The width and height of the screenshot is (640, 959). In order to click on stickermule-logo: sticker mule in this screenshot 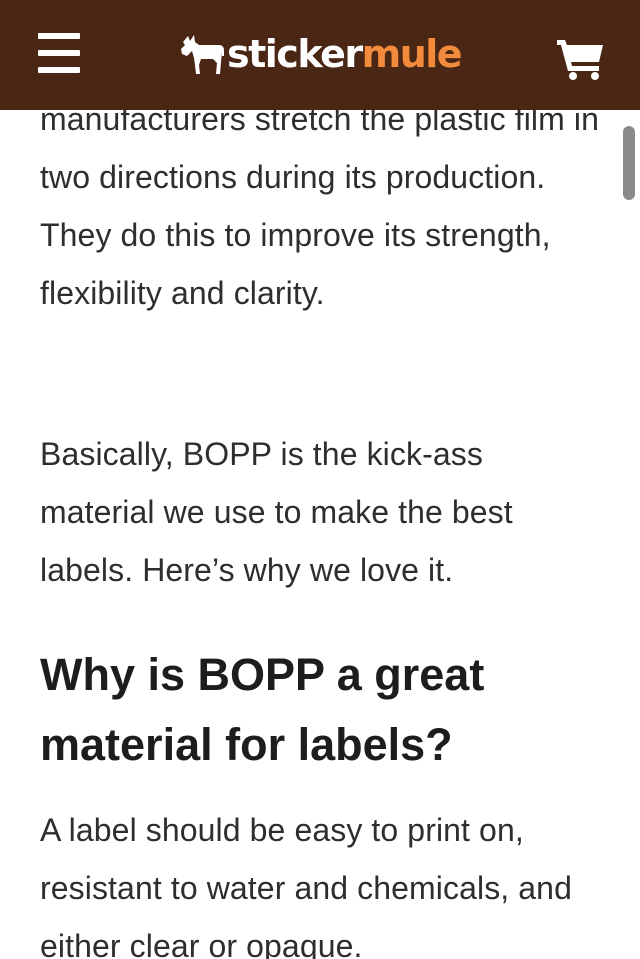, I will do `click(321, 54)`.